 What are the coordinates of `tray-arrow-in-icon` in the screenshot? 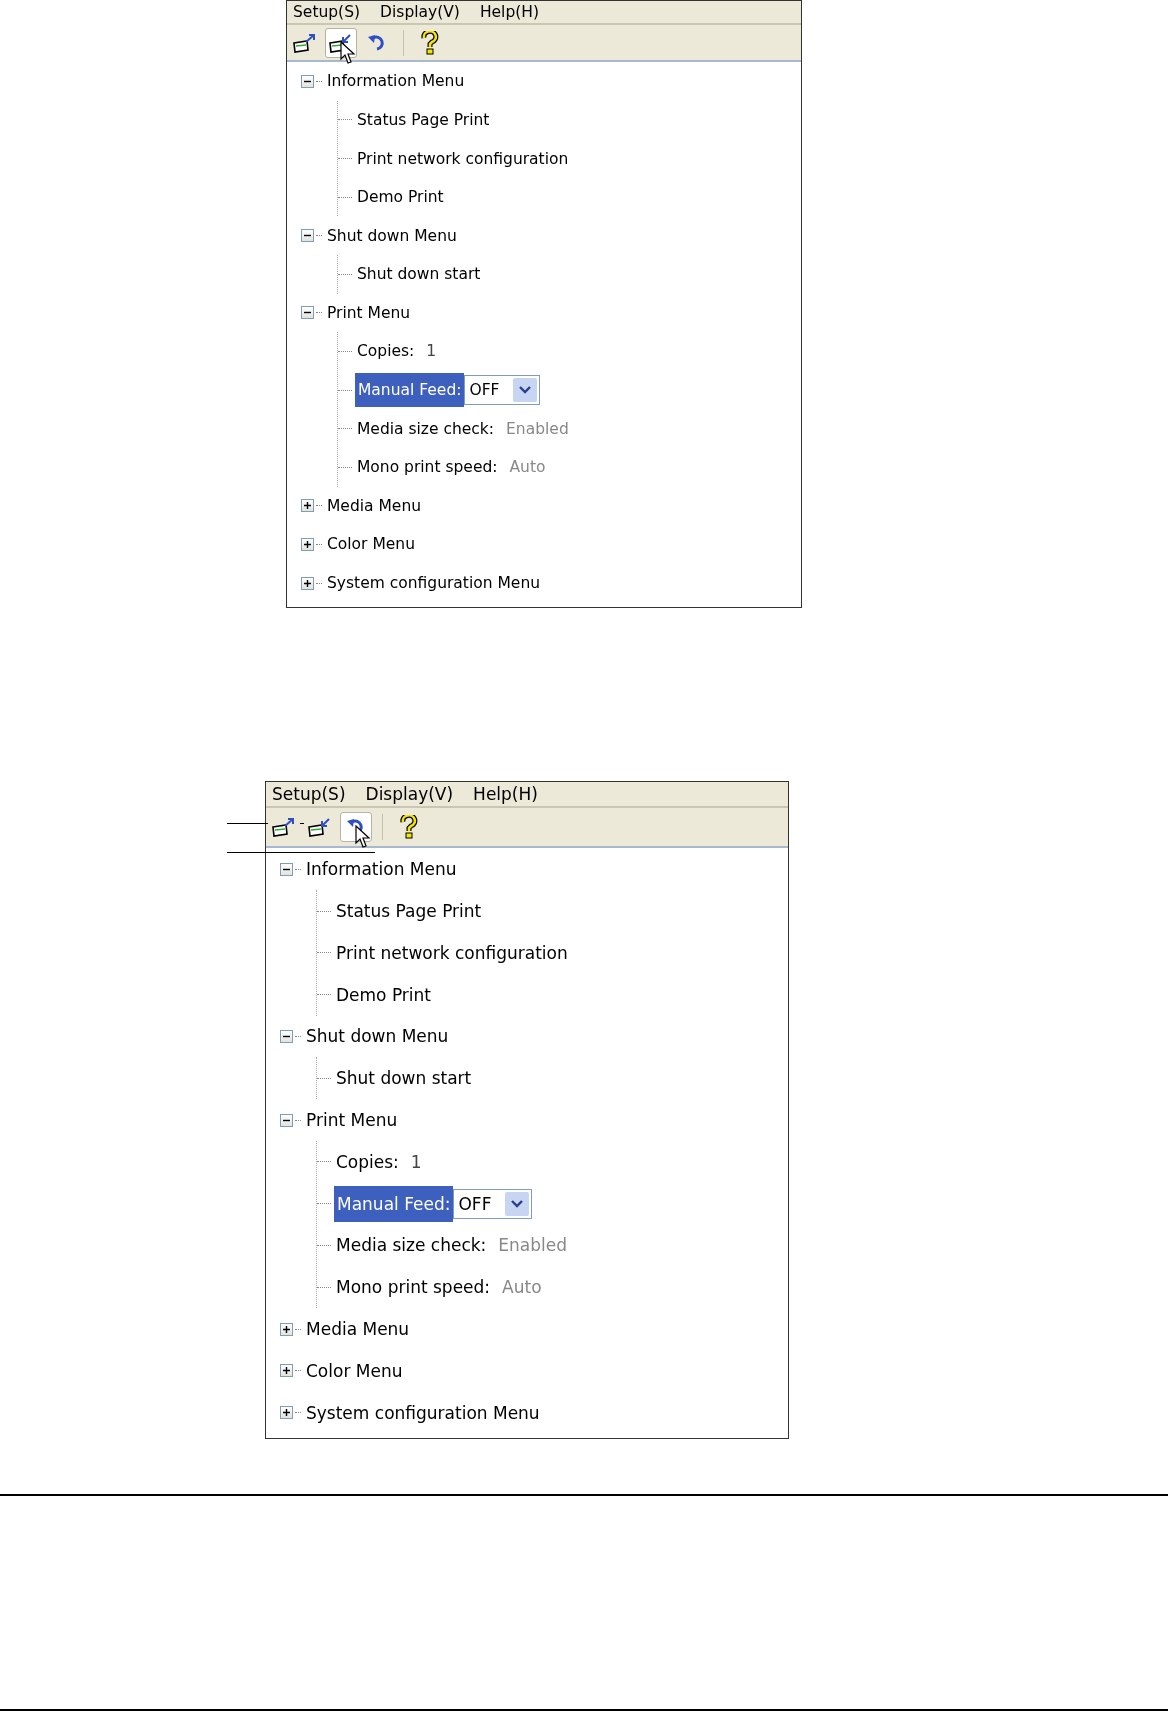 It's located at (320, 827).